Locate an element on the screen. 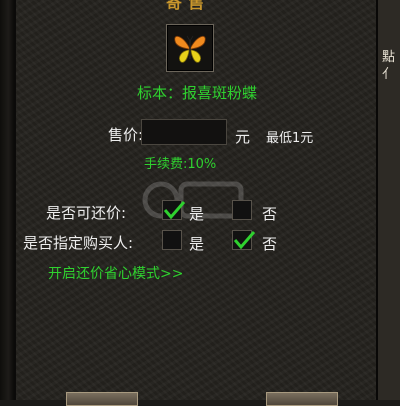 Image resolution: width=400 pixels, height=406 pixels. designate-buyer-label: 是否指定购买人: is located at coordinates (78, 243).